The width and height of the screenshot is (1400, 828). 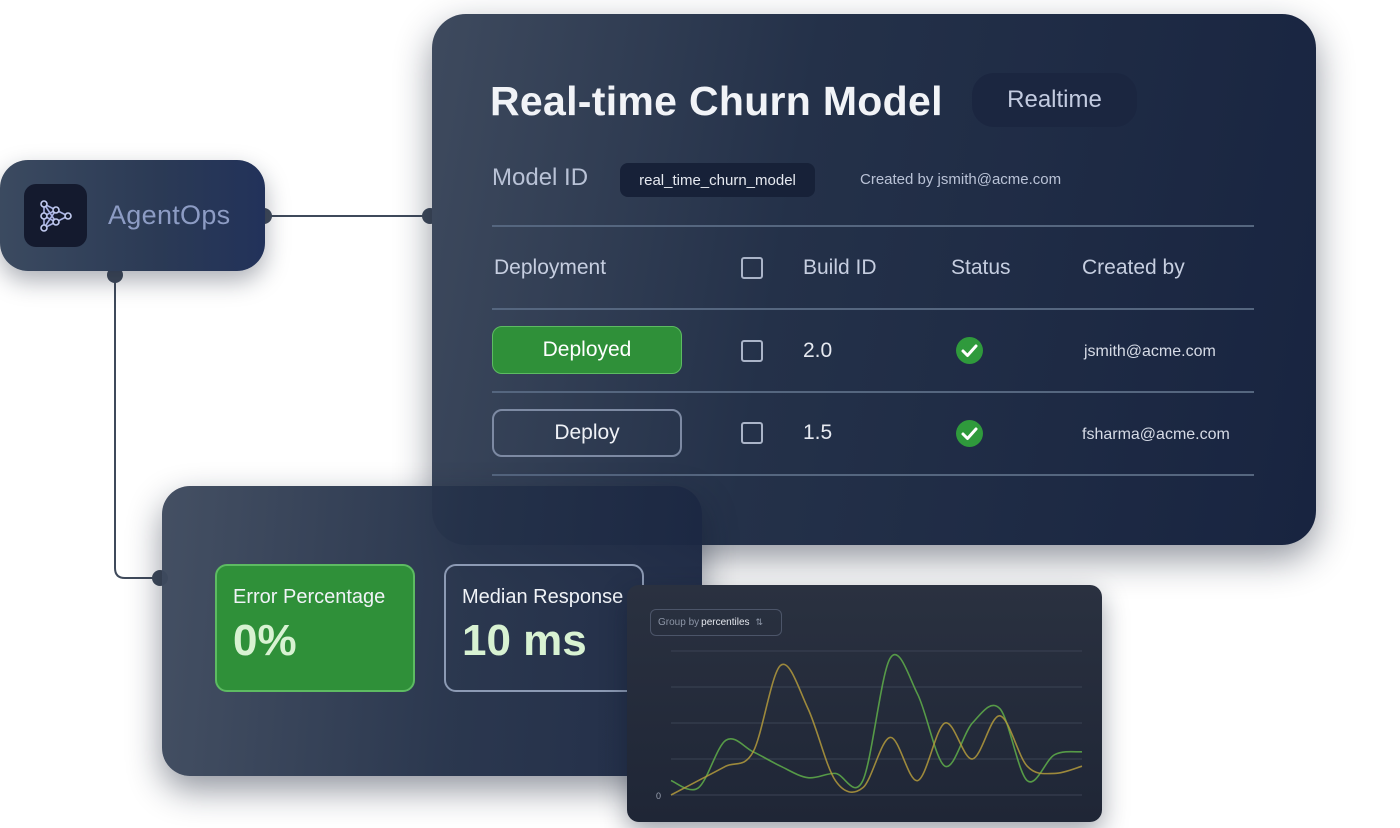 What do you see at coordinates (840, 267) in the screenshot?
I see `column-header-build-id: Build ID` at bounding box center [840, 267].